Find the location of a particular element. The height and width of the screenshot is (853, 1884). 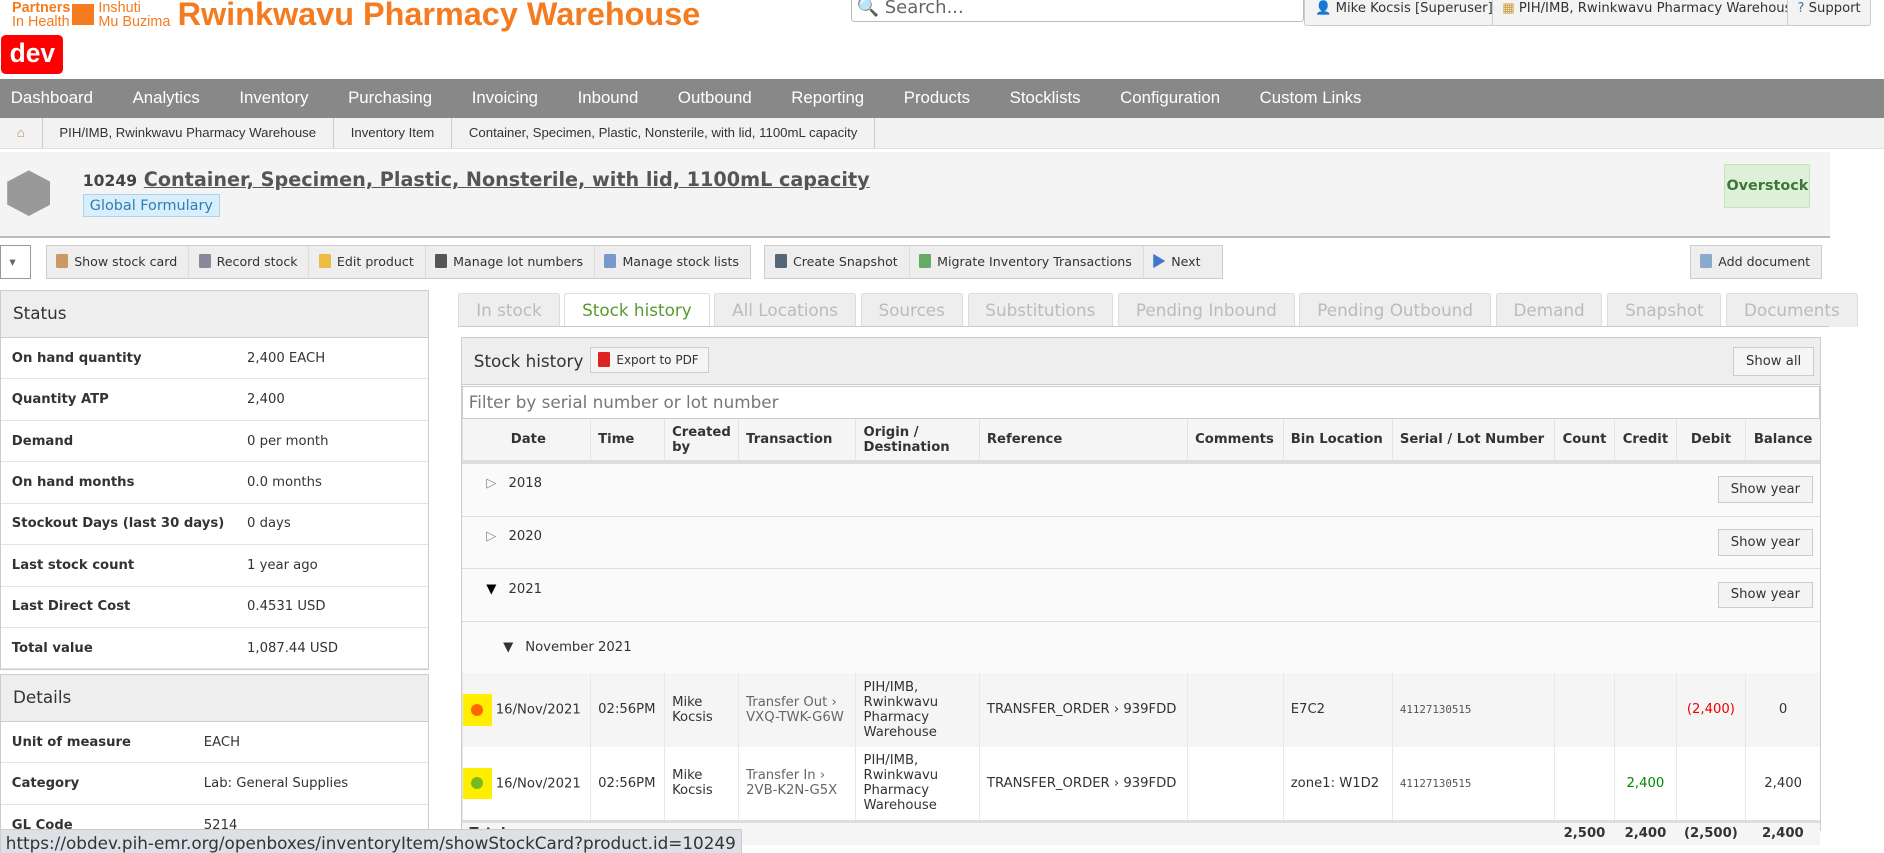

formulary-tag: Global Formulary is located at coordinates (151, 206).